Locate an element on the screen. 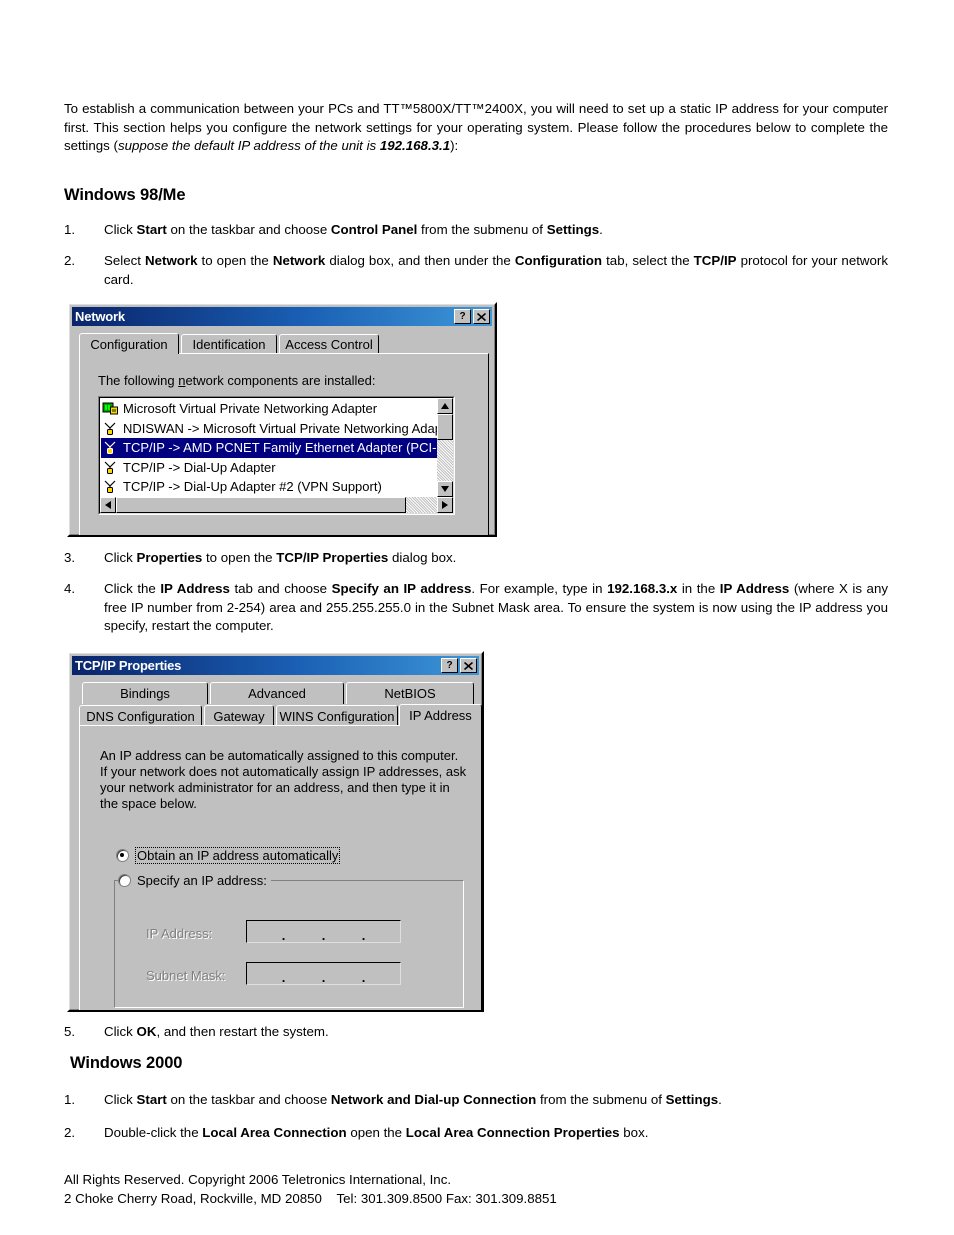 The width and height of the screenshot is (954, 1235). tab-ip-address: IP Address is located at coordinates (440, 715).